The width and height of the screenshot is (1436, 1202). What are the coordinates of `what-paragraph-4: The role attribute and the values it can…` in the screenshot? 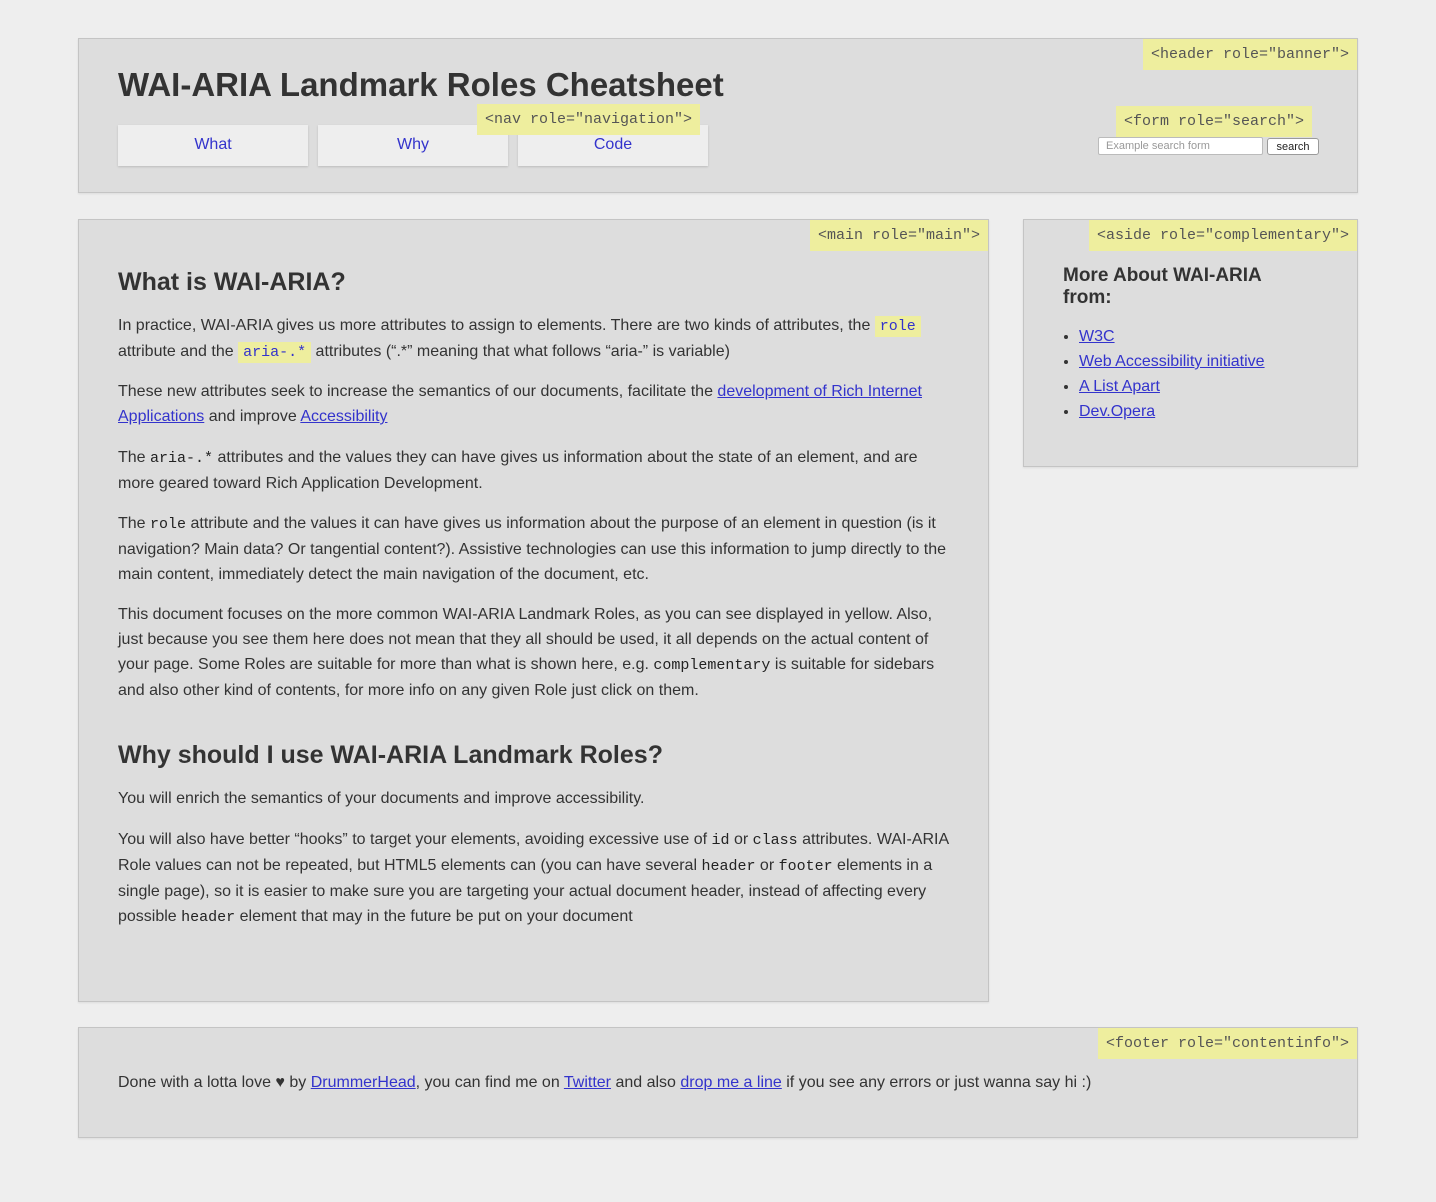 It's located at (532, 549).